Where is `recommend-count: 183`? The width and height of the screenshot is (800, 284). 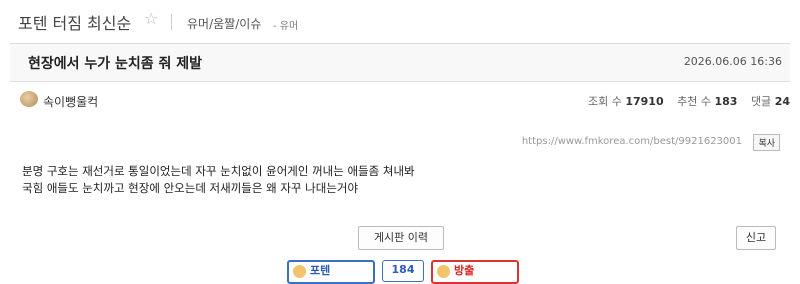
recommend-count: 183 is located at coordinates (726, 101).